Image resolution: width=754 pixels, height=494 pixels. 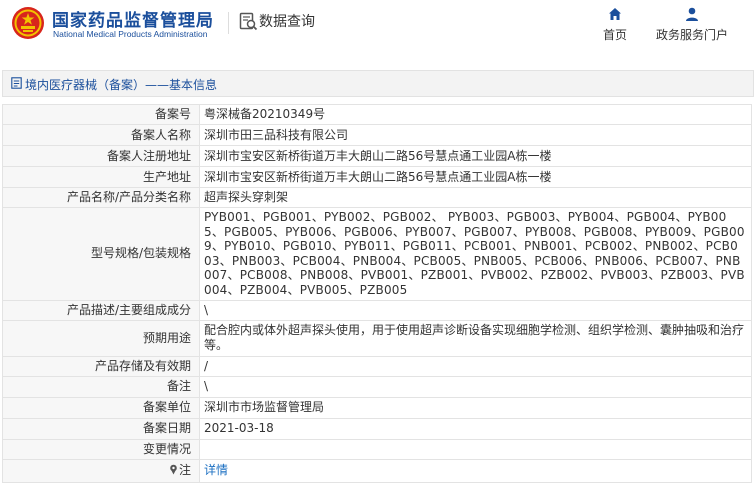 What do you see at coordinates (101, 197) in the screenshot?
I see `field-label: 产品名称/产品分类名称` at bounding box center [101, 197].